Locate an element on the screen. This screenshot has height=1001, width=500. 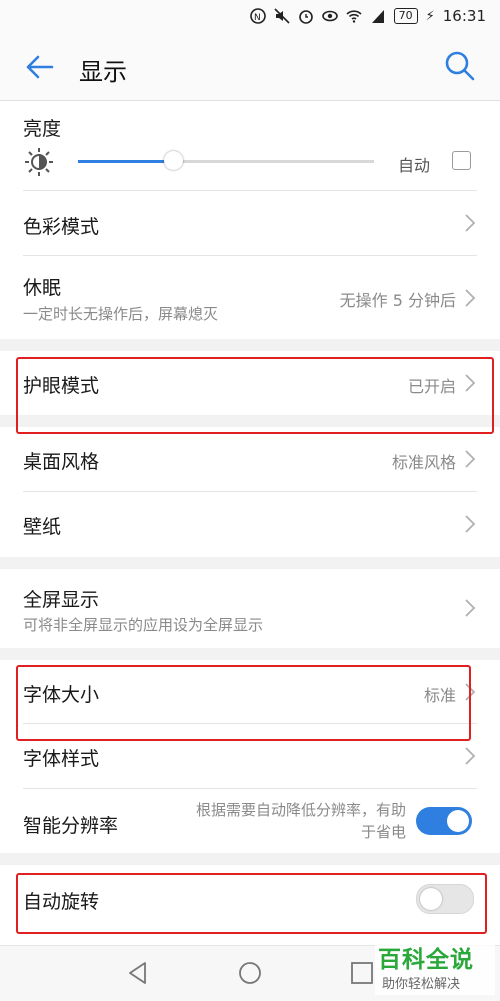
watermark-subtitle: 助你轻松解决 is located at coordinates (421, 984).